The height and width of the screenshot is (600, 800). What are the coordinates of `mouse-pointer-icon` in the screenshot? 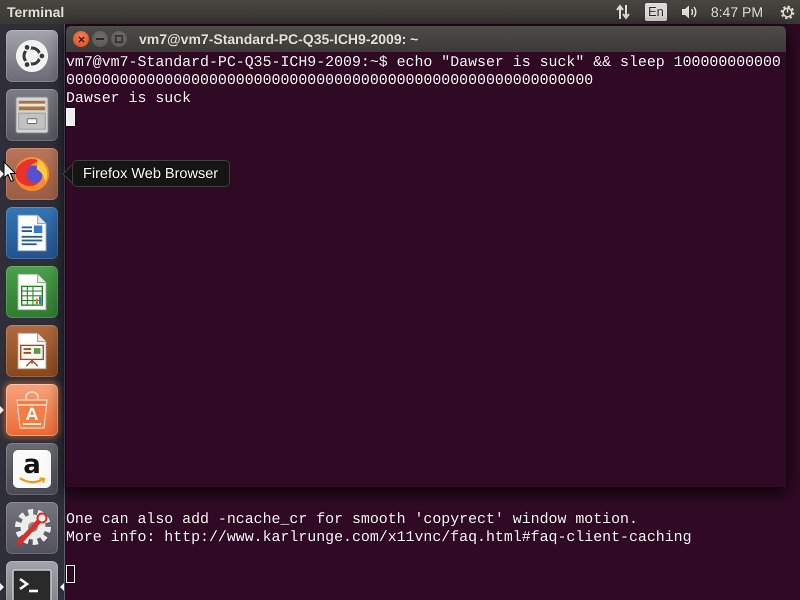 It's located at (10, 172).